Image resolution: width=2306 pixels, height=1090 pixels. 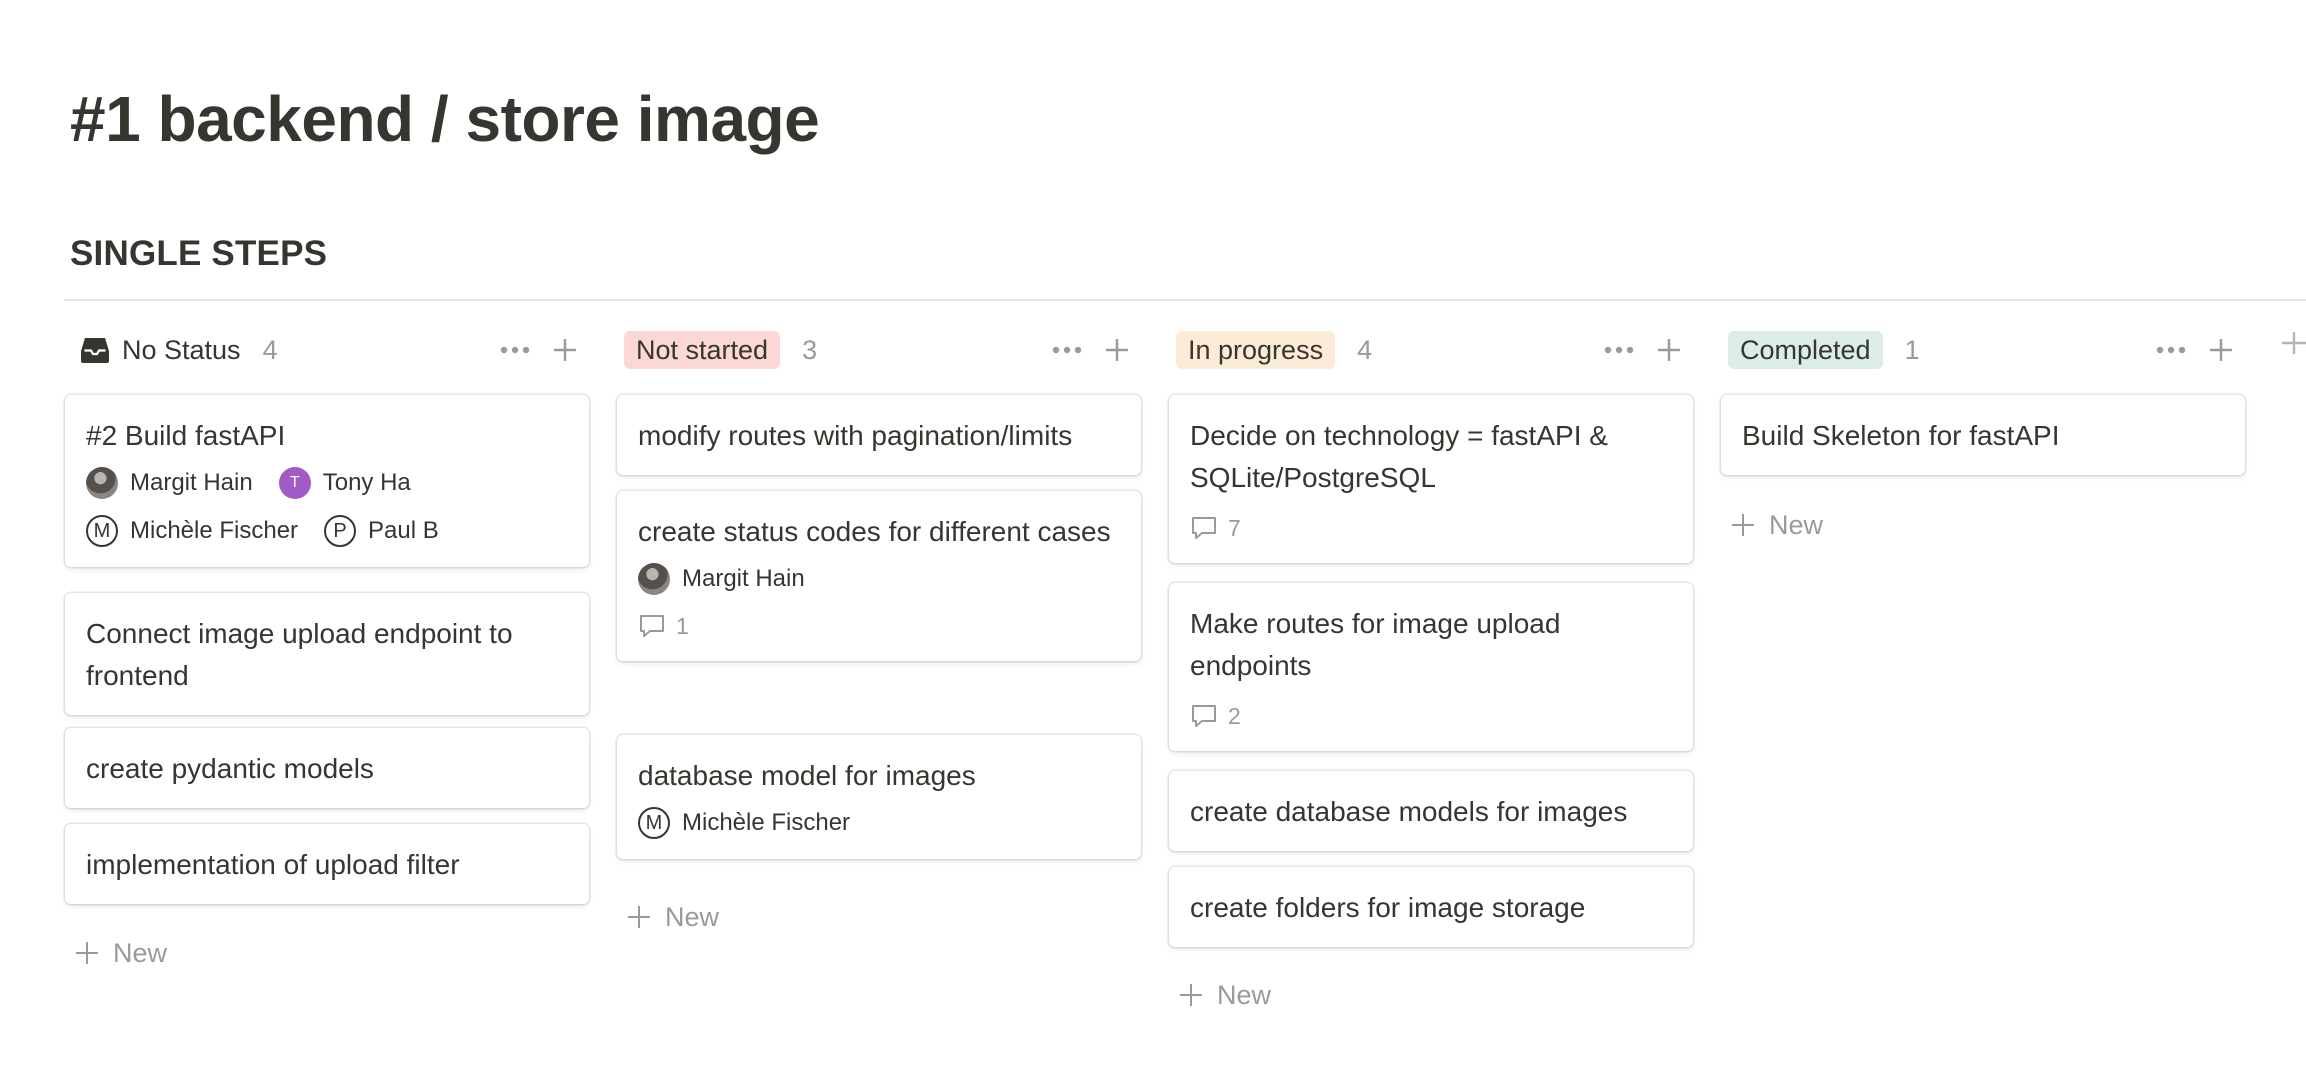 I want to click on column-header: Completed 1, so click(x=1983, y=350).